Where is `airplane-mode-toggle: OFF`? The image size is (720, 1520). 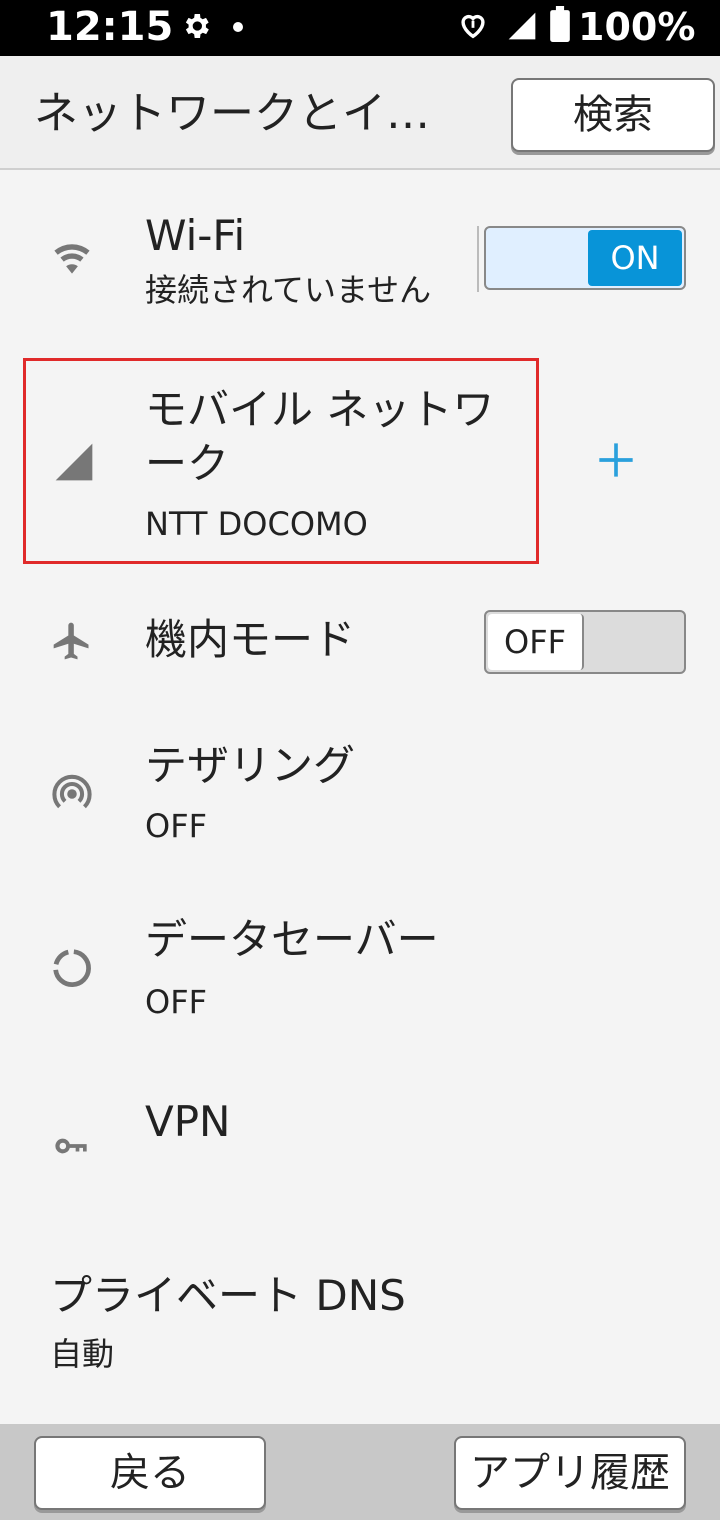
airplane-mode-toggle: OFF is located at coordinates (585, 642).